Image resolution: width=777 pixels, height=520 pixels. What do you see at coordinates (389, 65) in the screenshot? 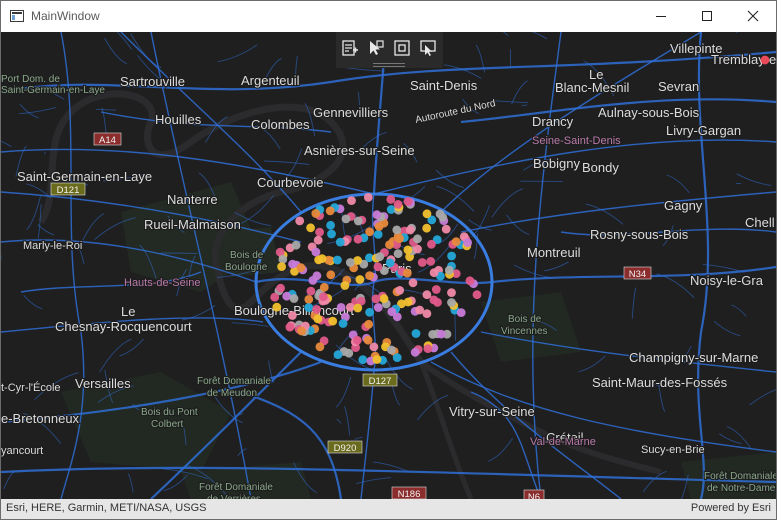
I see `toolbar-drag-handle` at bounding box center [389, 65].